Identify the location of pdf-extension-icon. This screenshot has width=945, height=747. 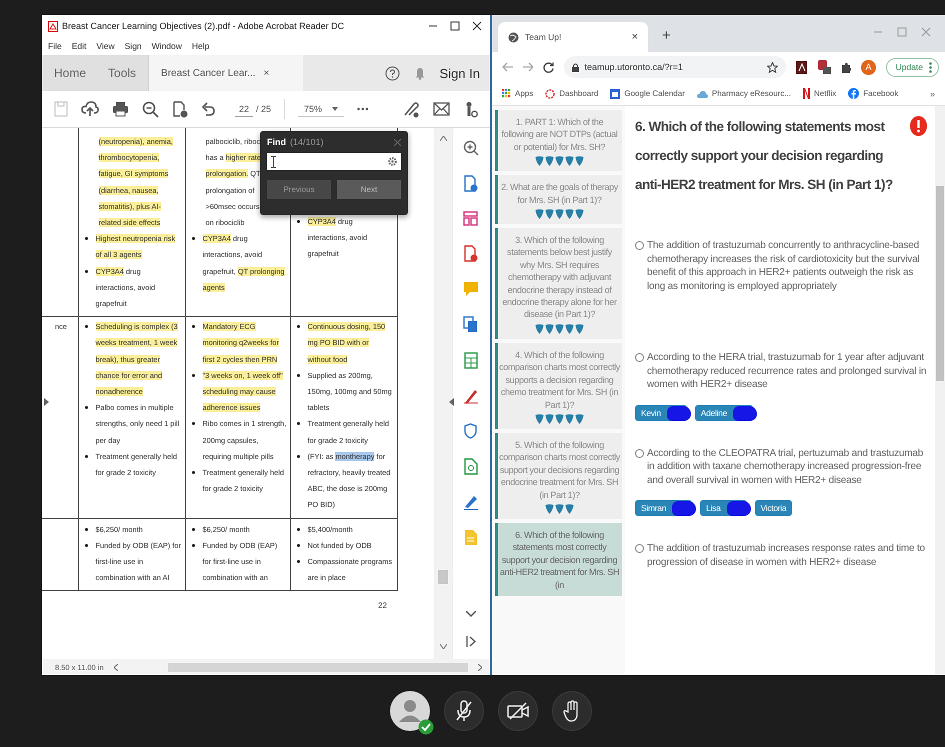
(802, 67).